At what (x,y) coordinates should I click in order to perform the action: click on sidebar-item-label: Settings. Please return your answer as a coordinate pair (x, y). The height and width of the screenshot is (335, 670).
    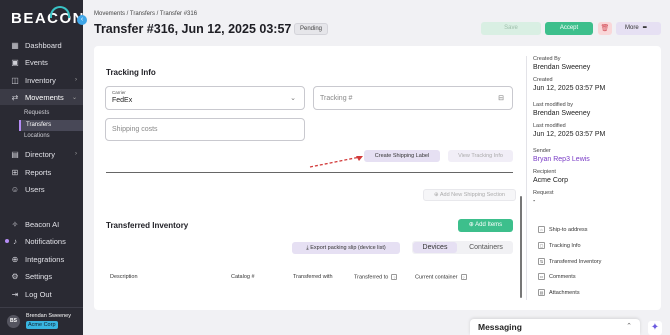
    Looking at the image, I should click on (39, 276).